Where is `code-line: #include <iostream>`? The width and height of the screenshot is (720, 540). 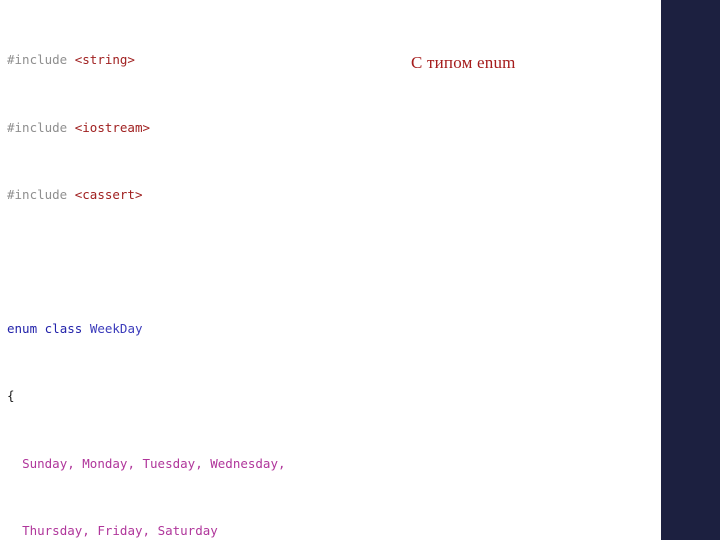 code-line: #include <iostream> is located at coordinates (332, 128).